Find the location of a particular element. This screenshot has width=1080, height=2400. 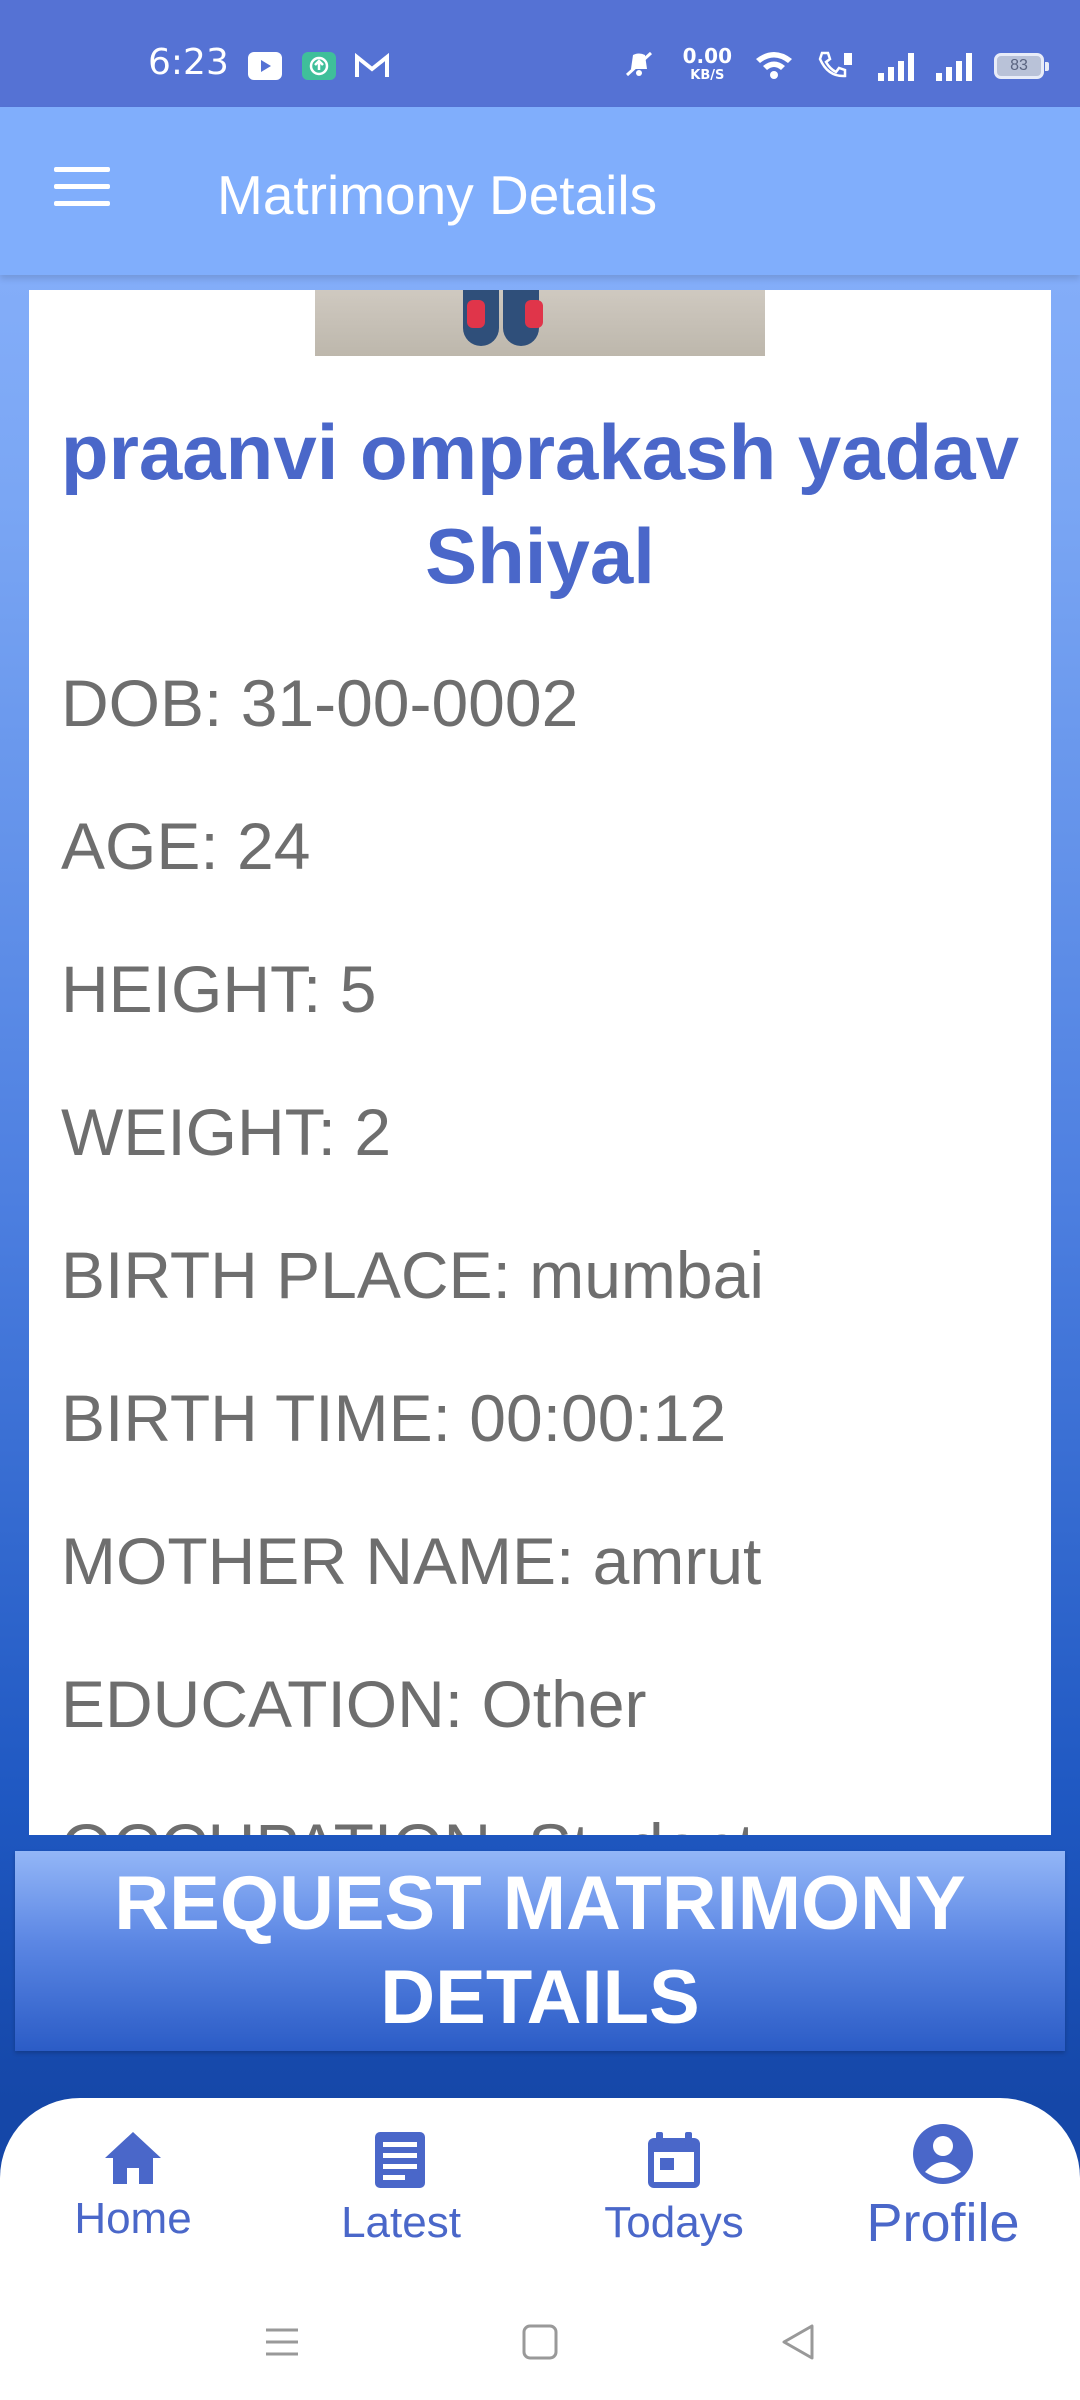

calendar-icon is located at coordinates (674, 2160).